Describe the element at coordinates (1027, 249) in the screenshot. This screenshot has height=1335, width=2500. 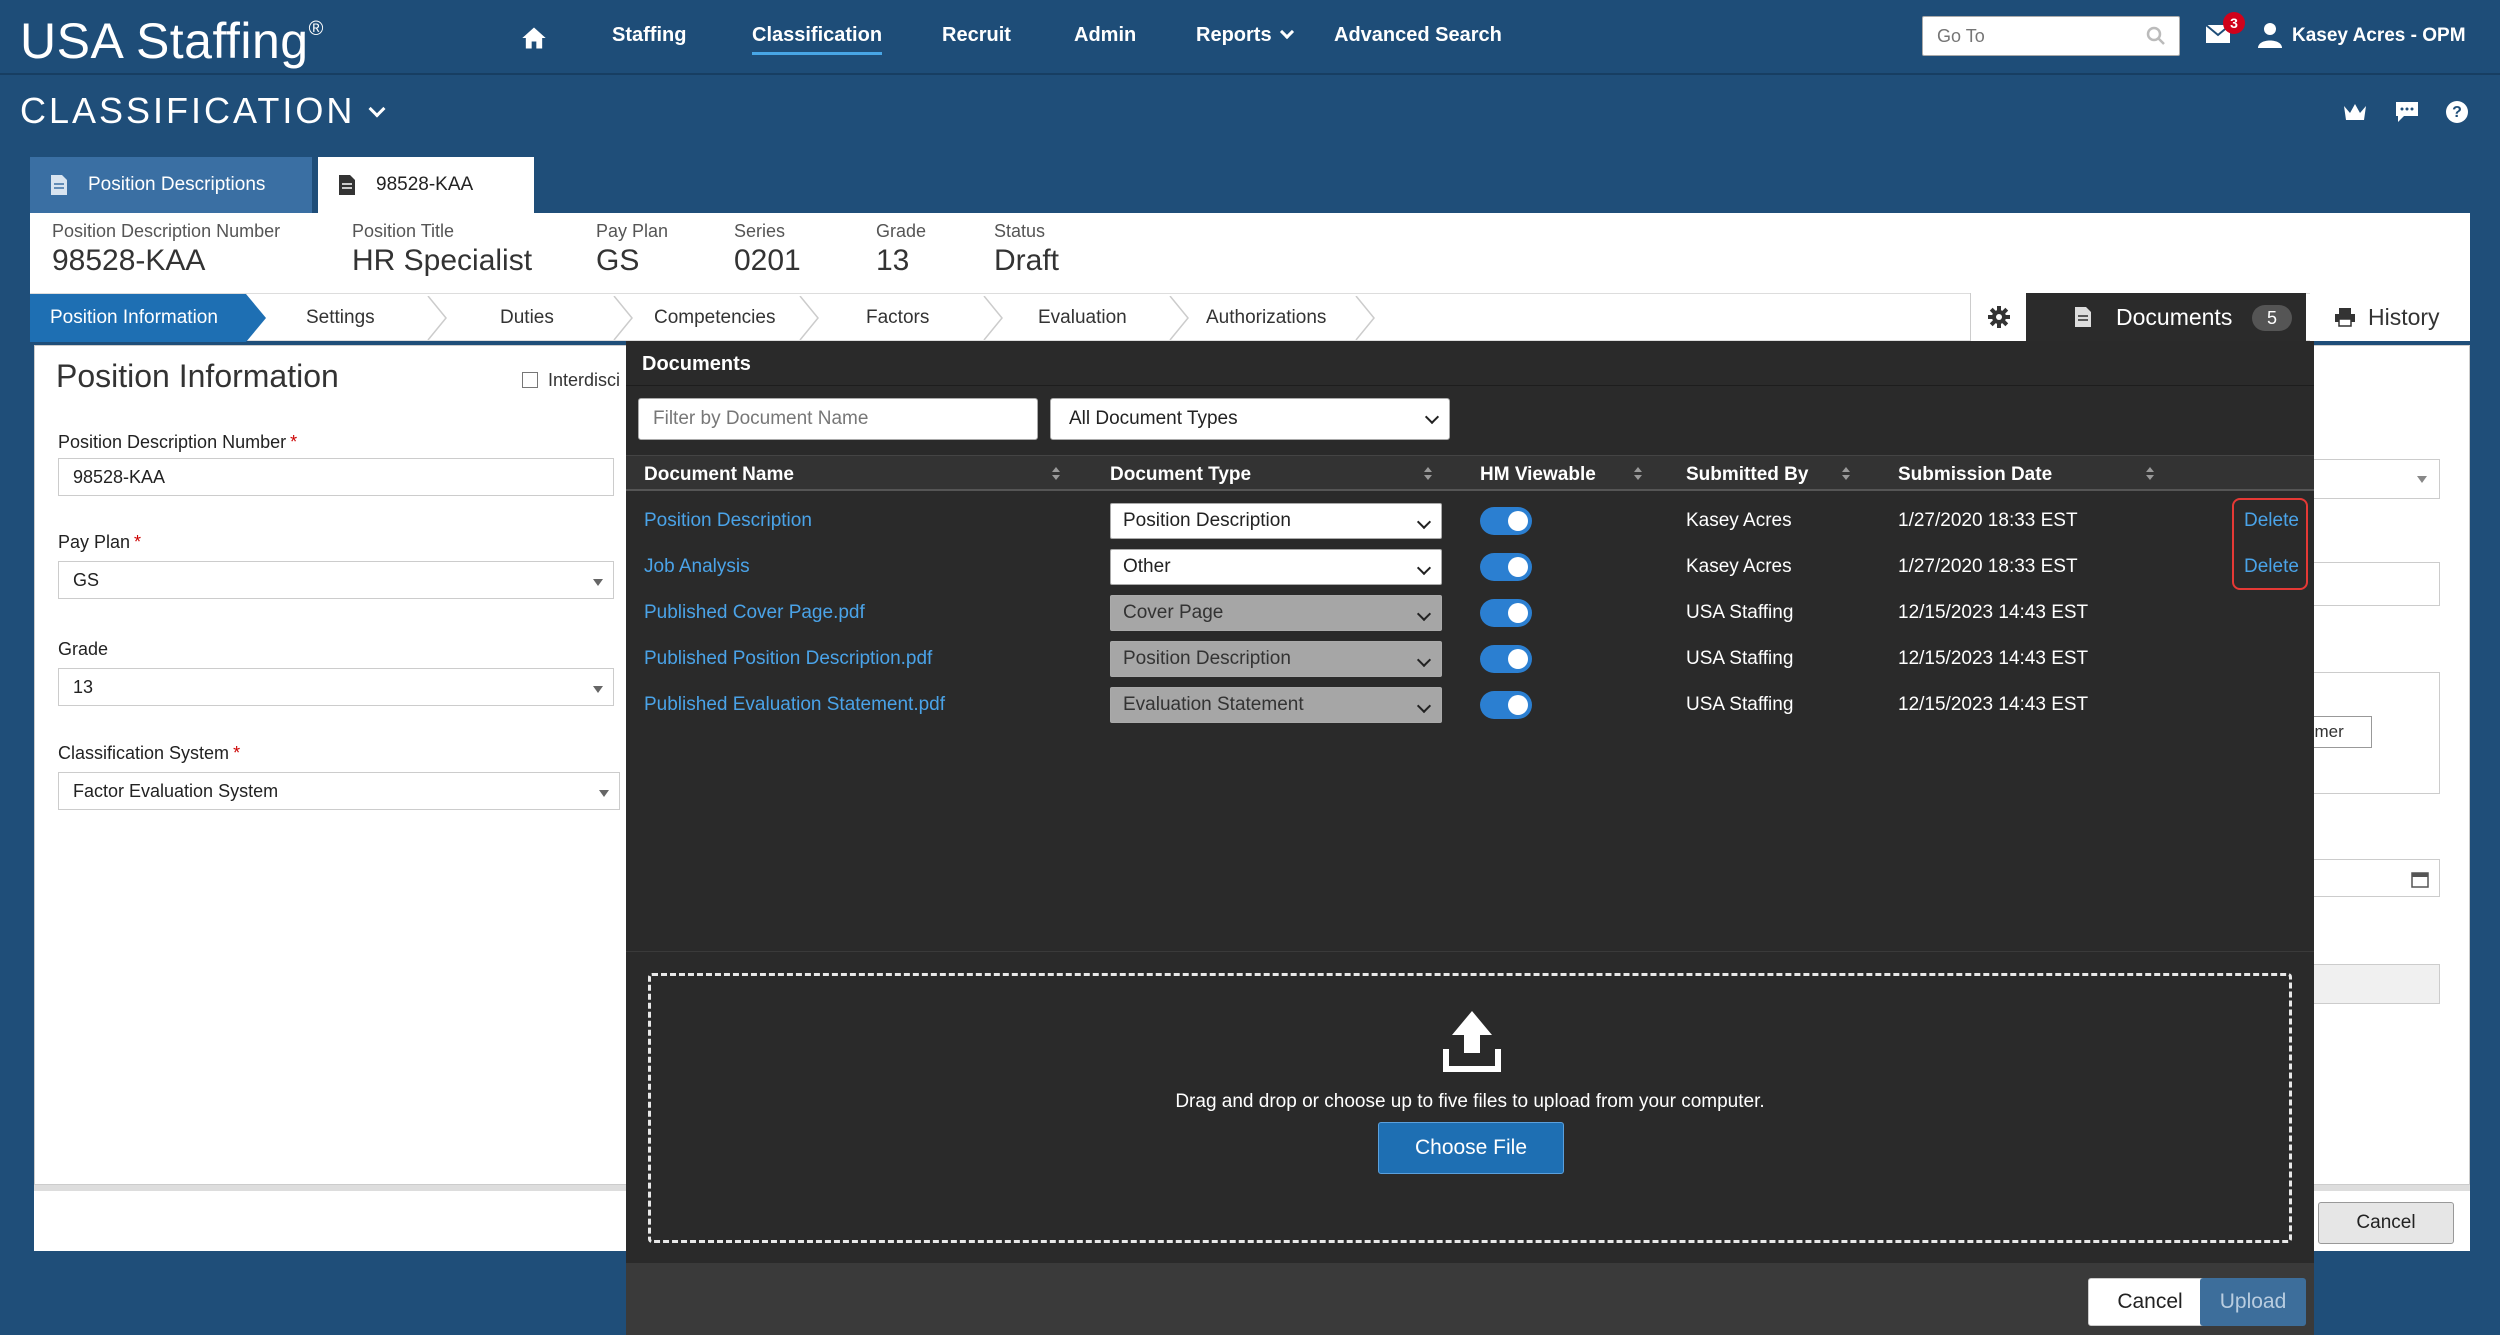
I see `summary-status: Status Draft` at that location.